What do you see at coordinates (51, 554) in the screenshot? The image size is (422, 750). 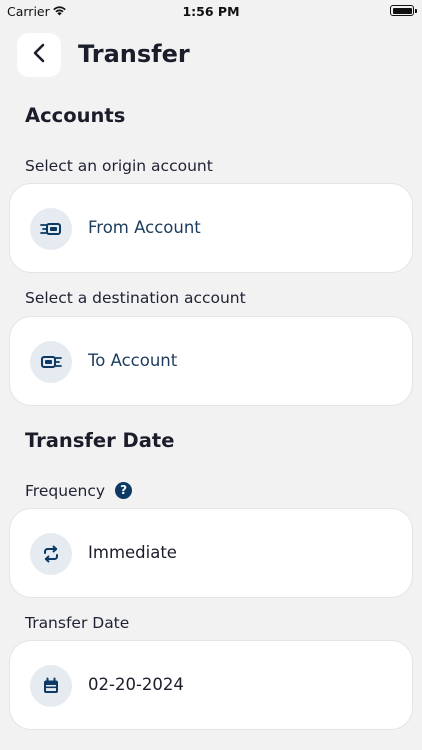 I see `repeat-icon` at bounding box center [51, 554].